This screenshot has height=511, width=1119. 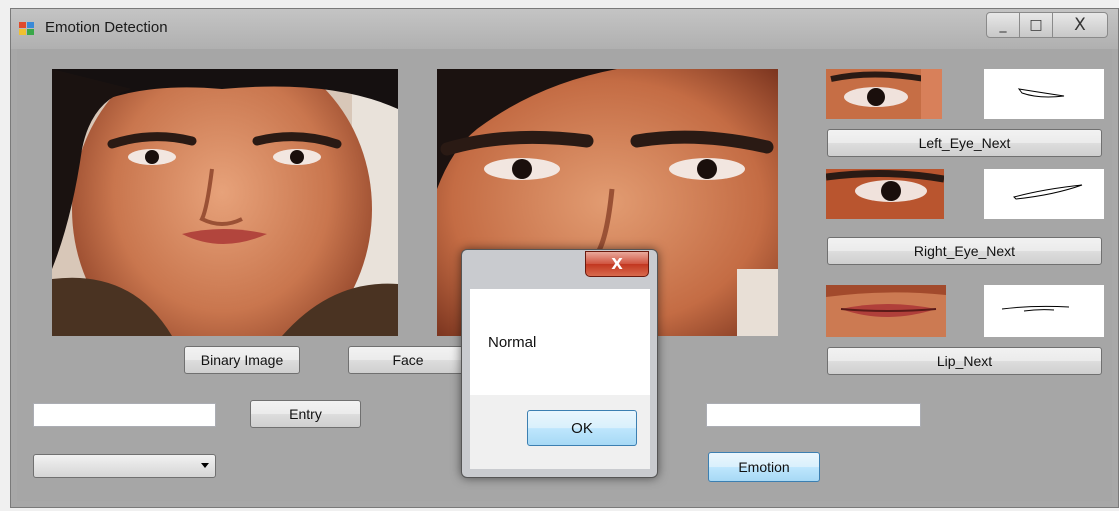 What do you see at coordinates (242, 360) in the screenshot?
I see `binary-image-button: Binary Image` at bounding box center [242, 360].